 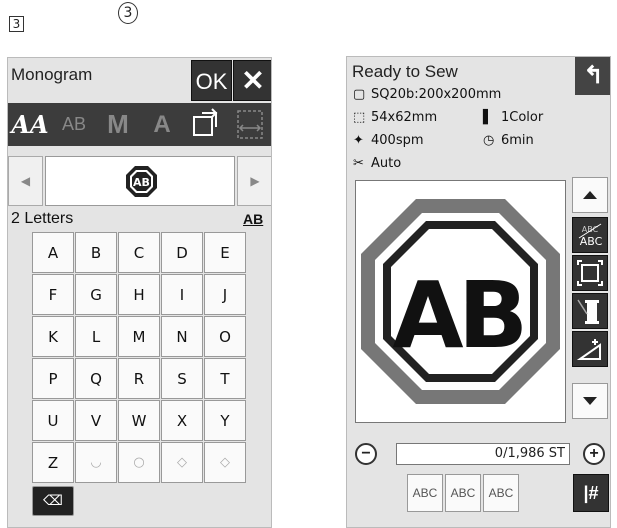 I want to click on key-j: J, so click(x=225, y=294).